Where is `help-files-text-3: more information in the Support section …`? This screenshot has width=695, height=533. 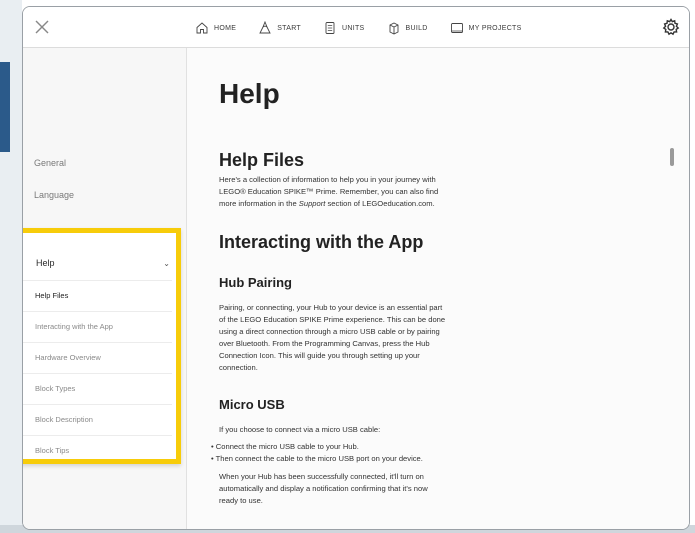 help-files-text-3: more information in the Support section … is located at coordinates (364, 204).